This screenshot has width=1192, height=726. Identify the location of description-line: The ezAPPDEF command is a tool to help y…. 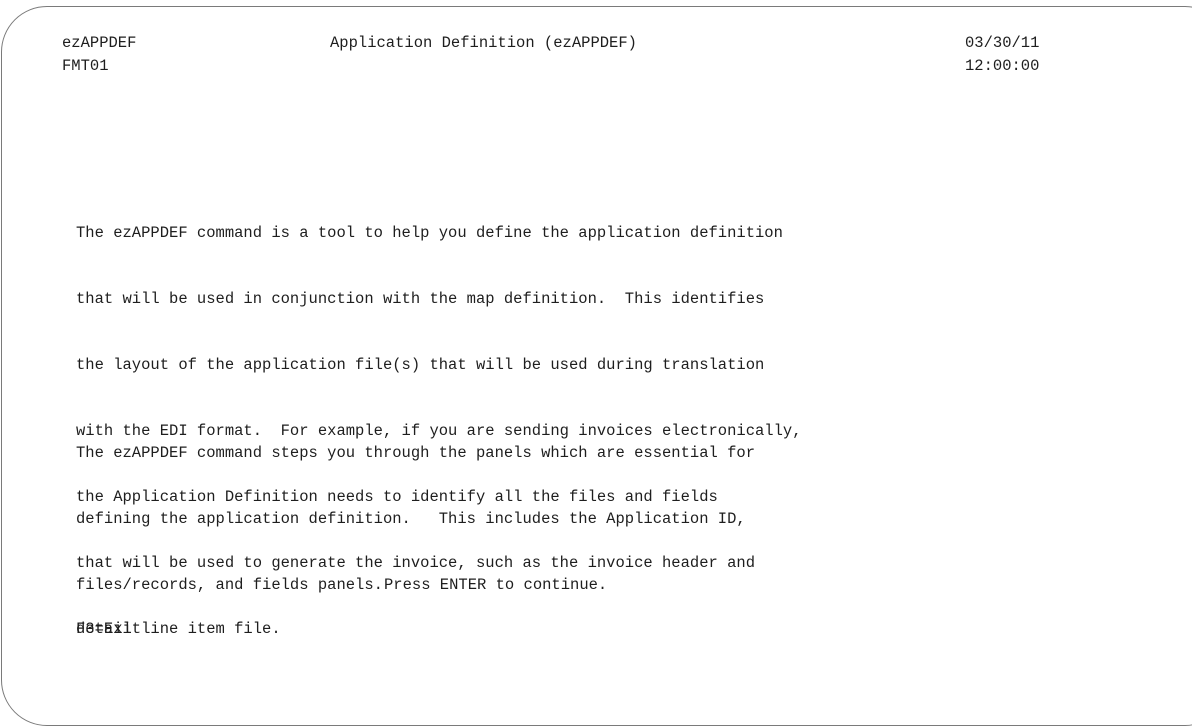
(429, 233).